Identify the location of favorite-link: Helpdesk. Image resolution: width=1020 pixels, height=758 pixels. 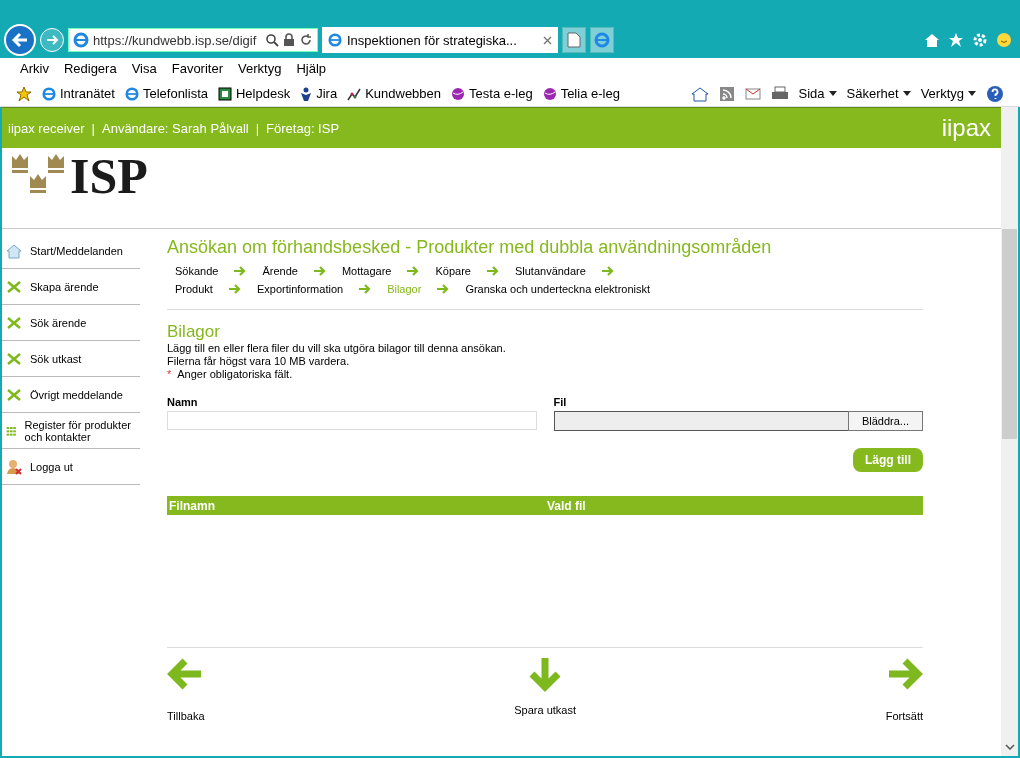
(254, 93).